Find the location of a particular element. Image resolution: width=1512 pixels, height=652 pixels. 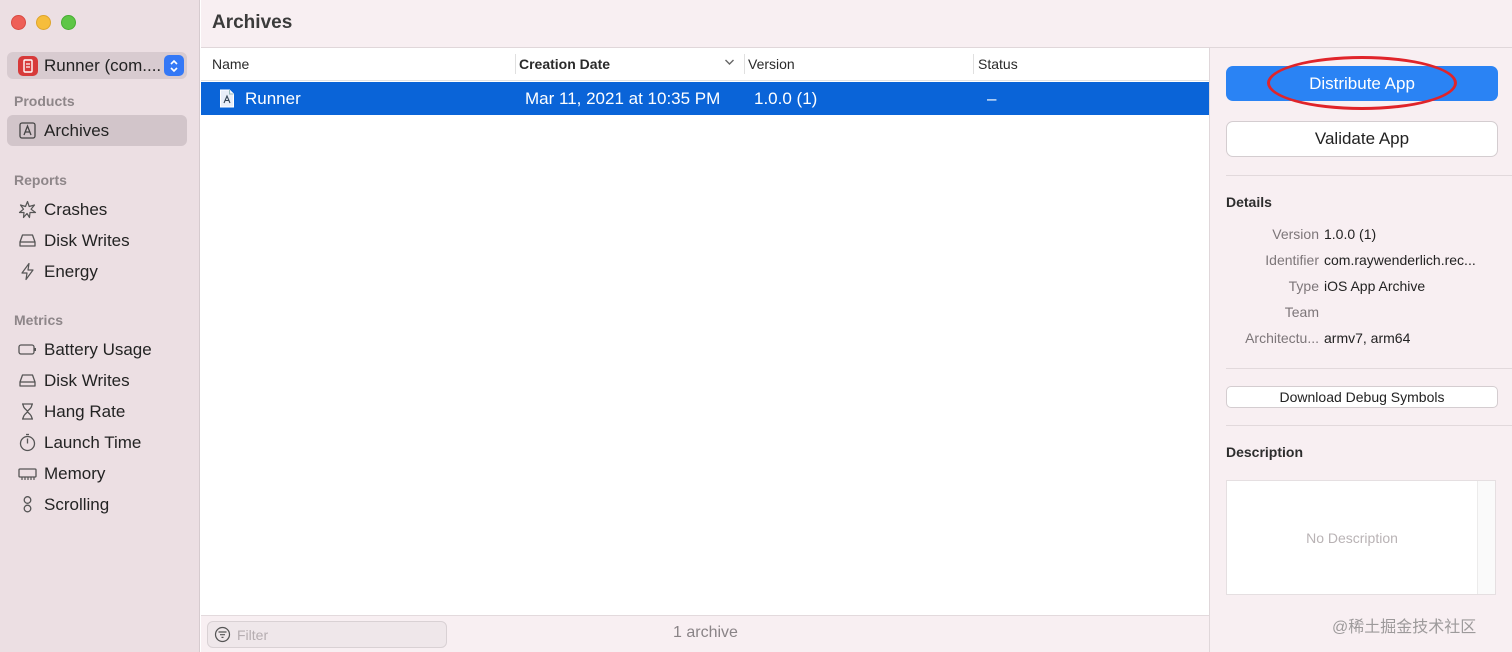

minimize-window-button is located at coordinates (43, 22).